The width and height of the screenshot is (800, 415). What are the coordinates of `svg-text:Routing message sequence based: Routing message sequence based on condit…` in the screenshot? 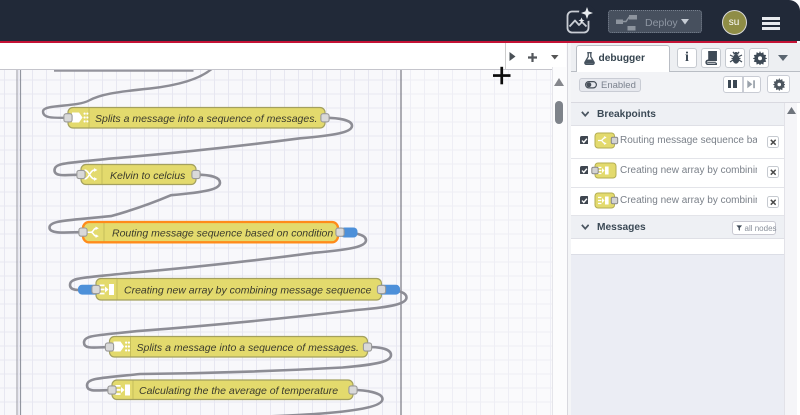 It's located at (222, 233).